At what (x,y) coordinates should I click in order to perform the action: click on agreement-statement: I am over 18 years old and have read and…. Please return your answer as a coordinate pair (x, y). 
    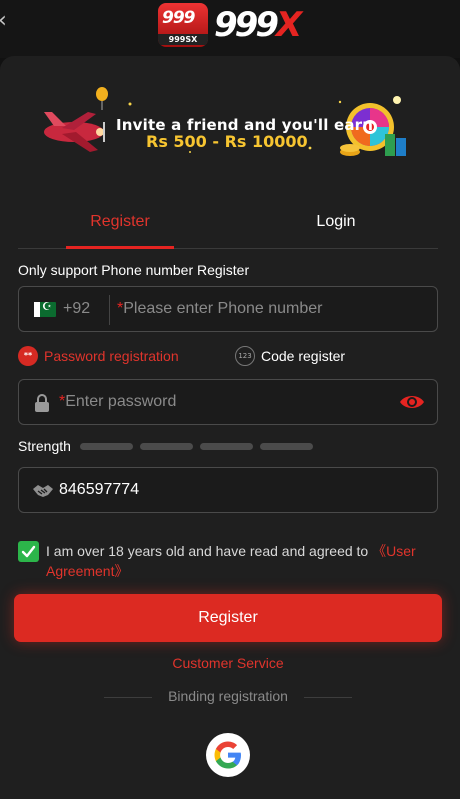
    Looking at the image, I should click on (209, 551).